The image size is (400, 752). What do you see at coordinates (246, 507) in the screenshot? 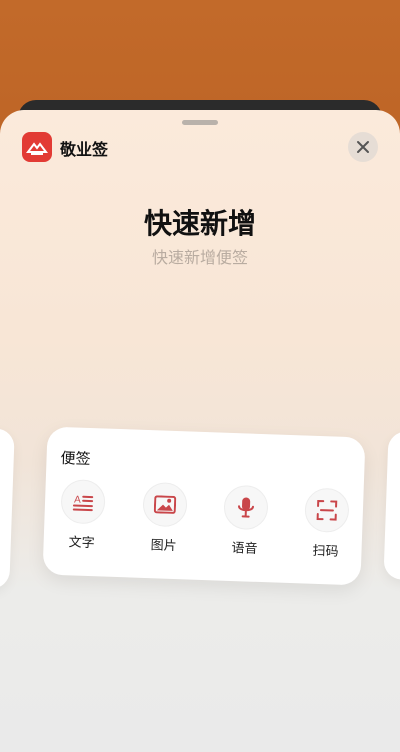
I see `microphone-icon` at bounding box center [246, 507].